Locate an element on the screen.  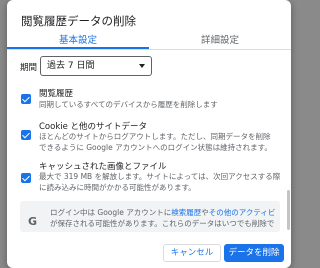
period-label: 期間 is located at coordinates (29, 68).